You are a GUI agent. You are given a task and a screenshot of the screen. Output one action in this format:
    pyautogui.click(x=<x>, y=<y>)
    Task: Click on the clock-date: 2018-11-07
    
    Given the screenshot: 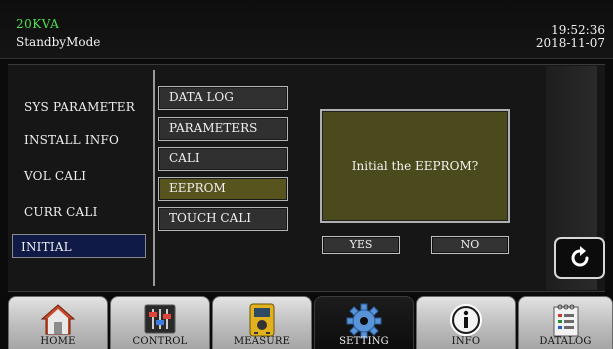 What is the action you would take?
    pyautogui.click(x=570, y=43)
    